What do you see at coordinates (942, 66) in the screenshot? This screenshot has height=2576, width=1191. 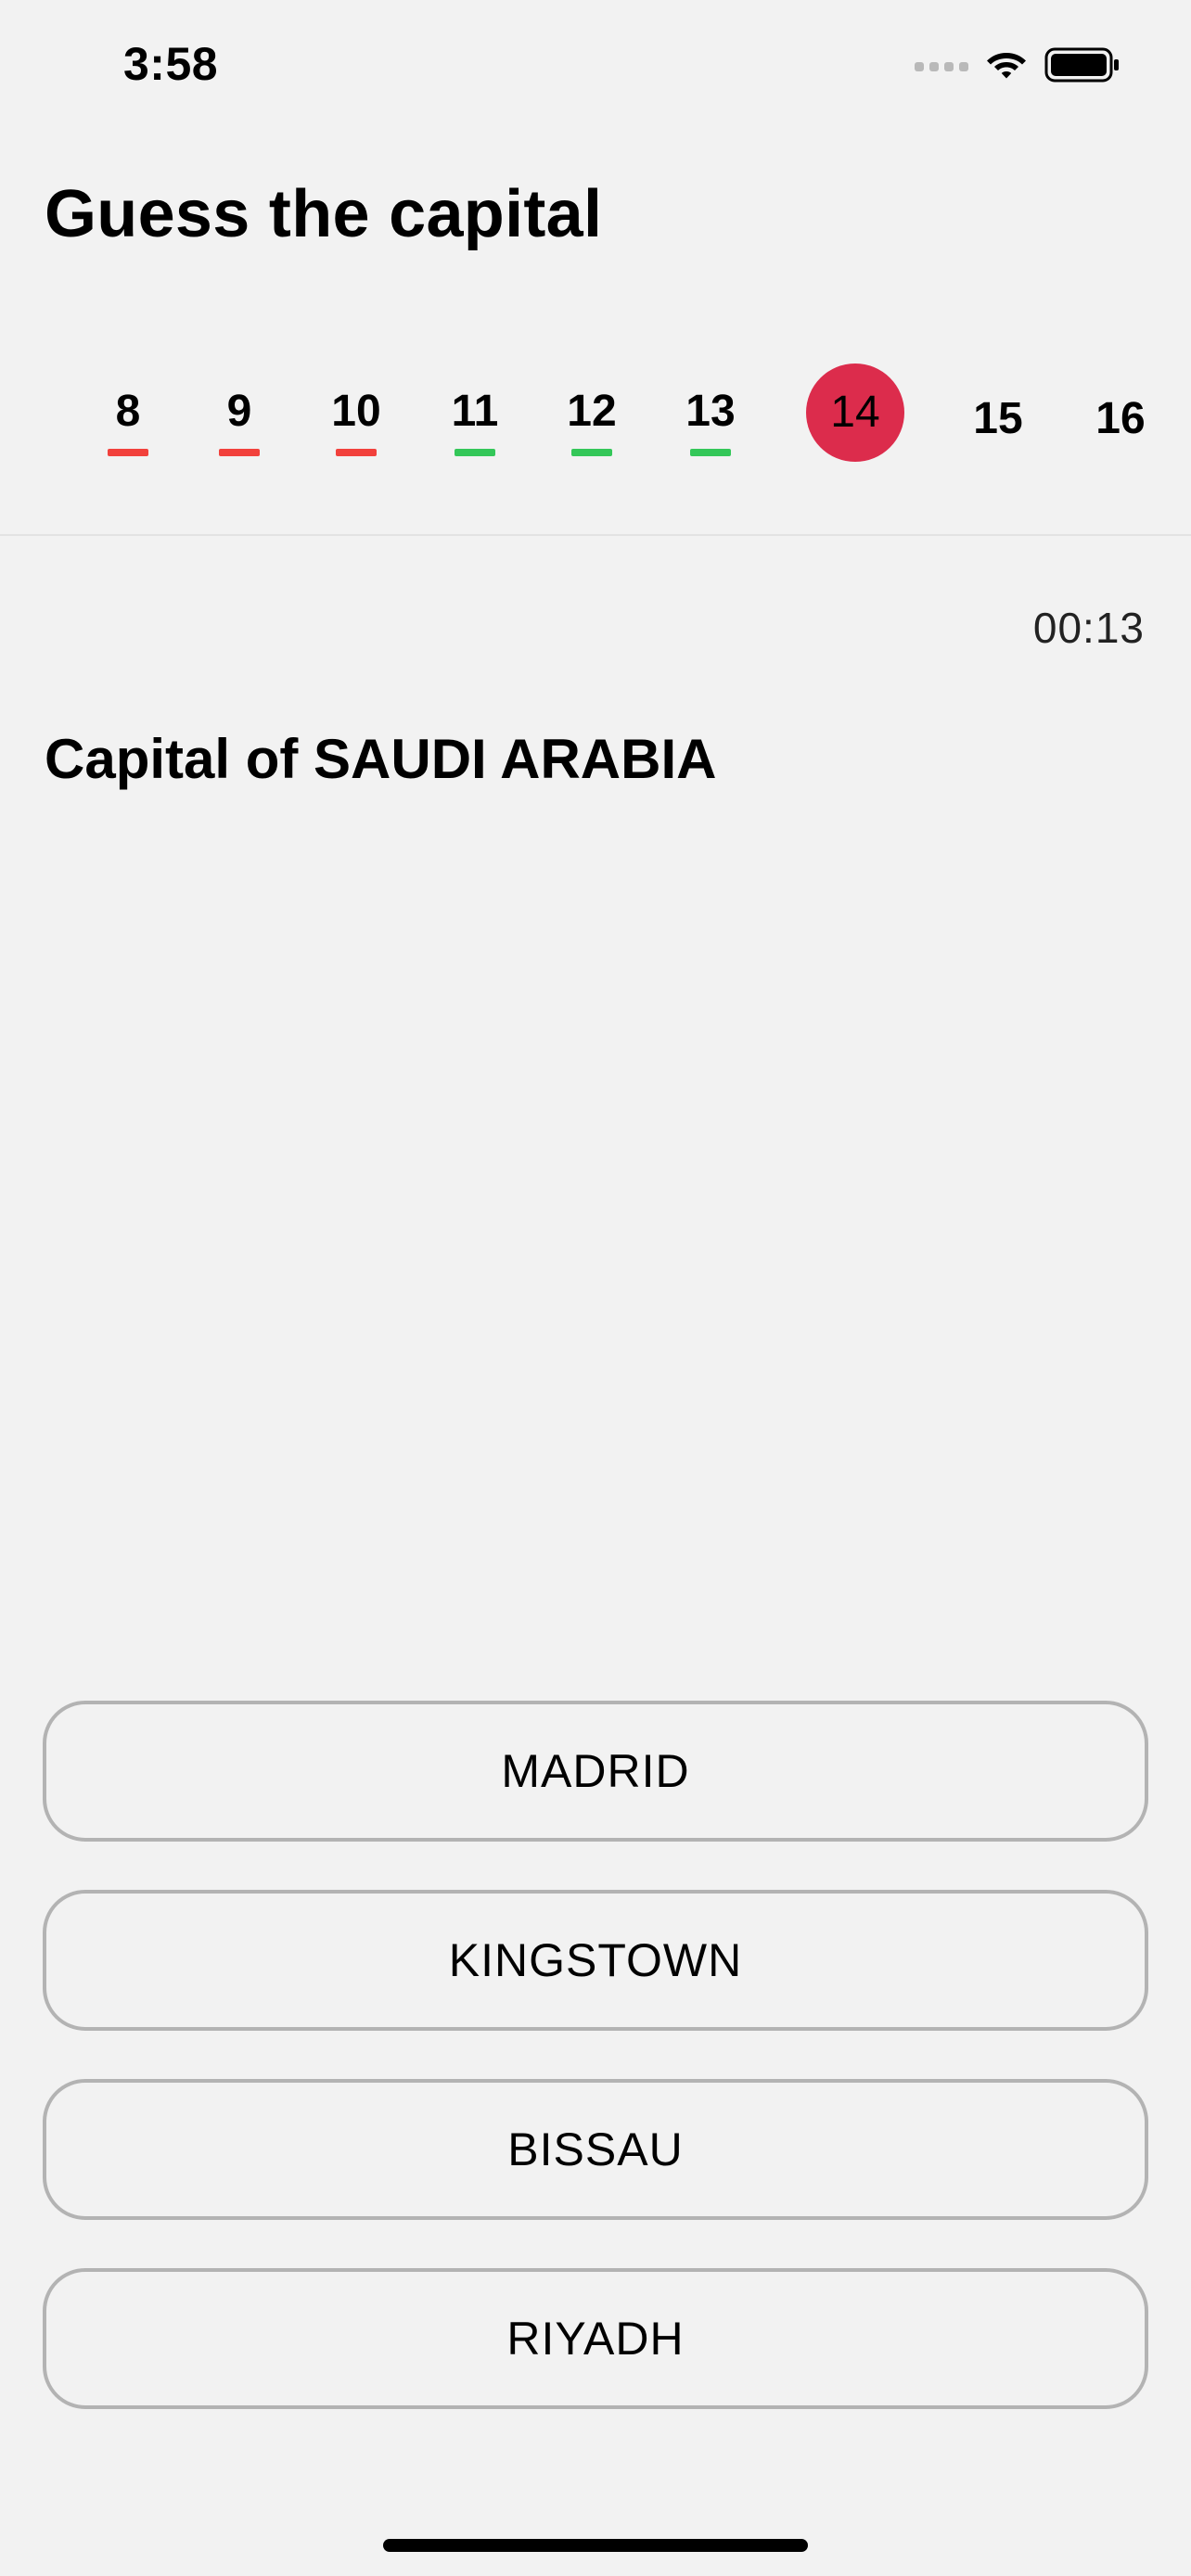 I see `cellular-signal-icon` at bounding box center [942, 66].